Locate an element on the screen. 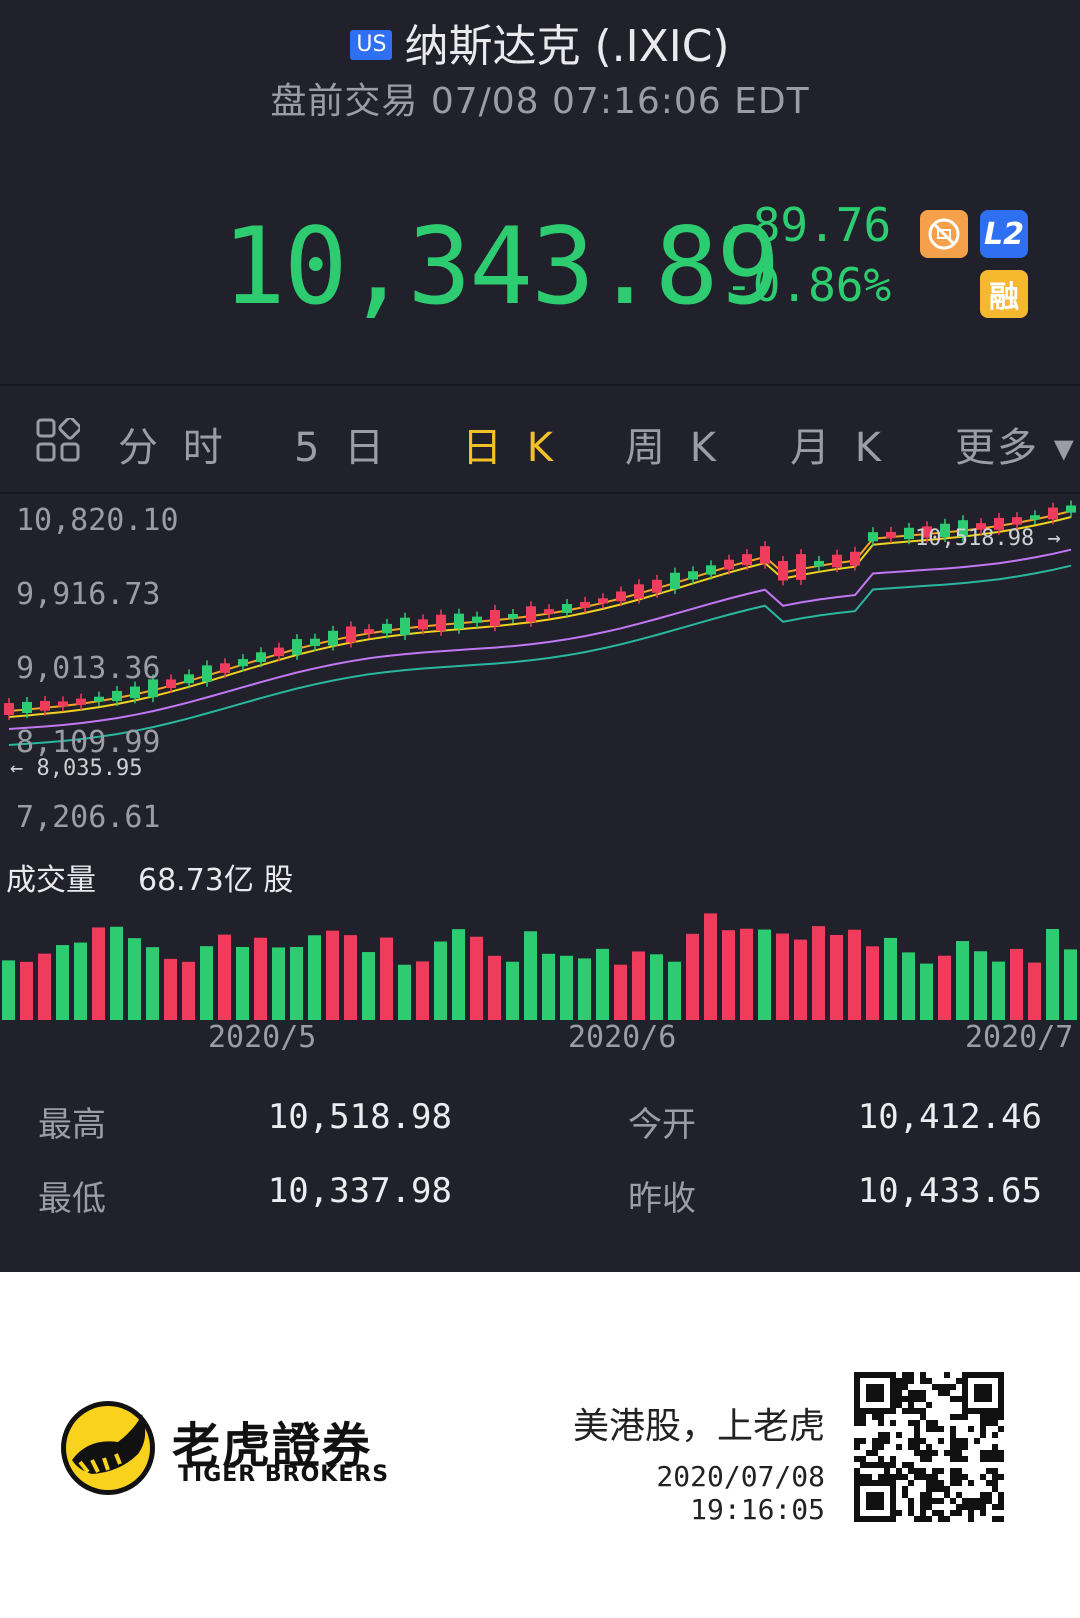  volume-chart is located at coordinates (540, 955).